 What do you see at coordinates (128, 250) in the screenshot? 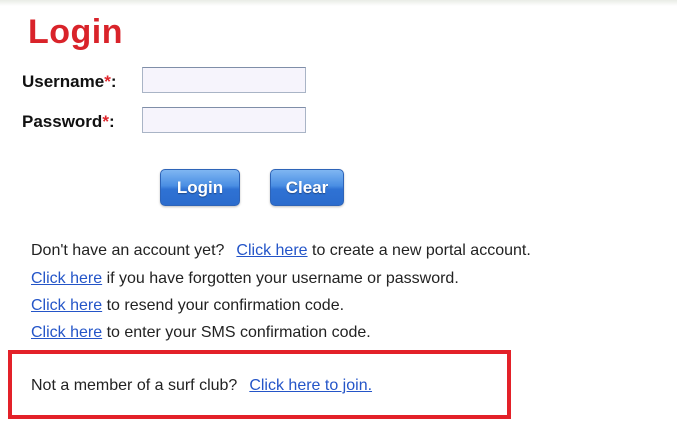
I see `create-account-prompt: Don't have an account yet?` at bounding box center [128, 250].